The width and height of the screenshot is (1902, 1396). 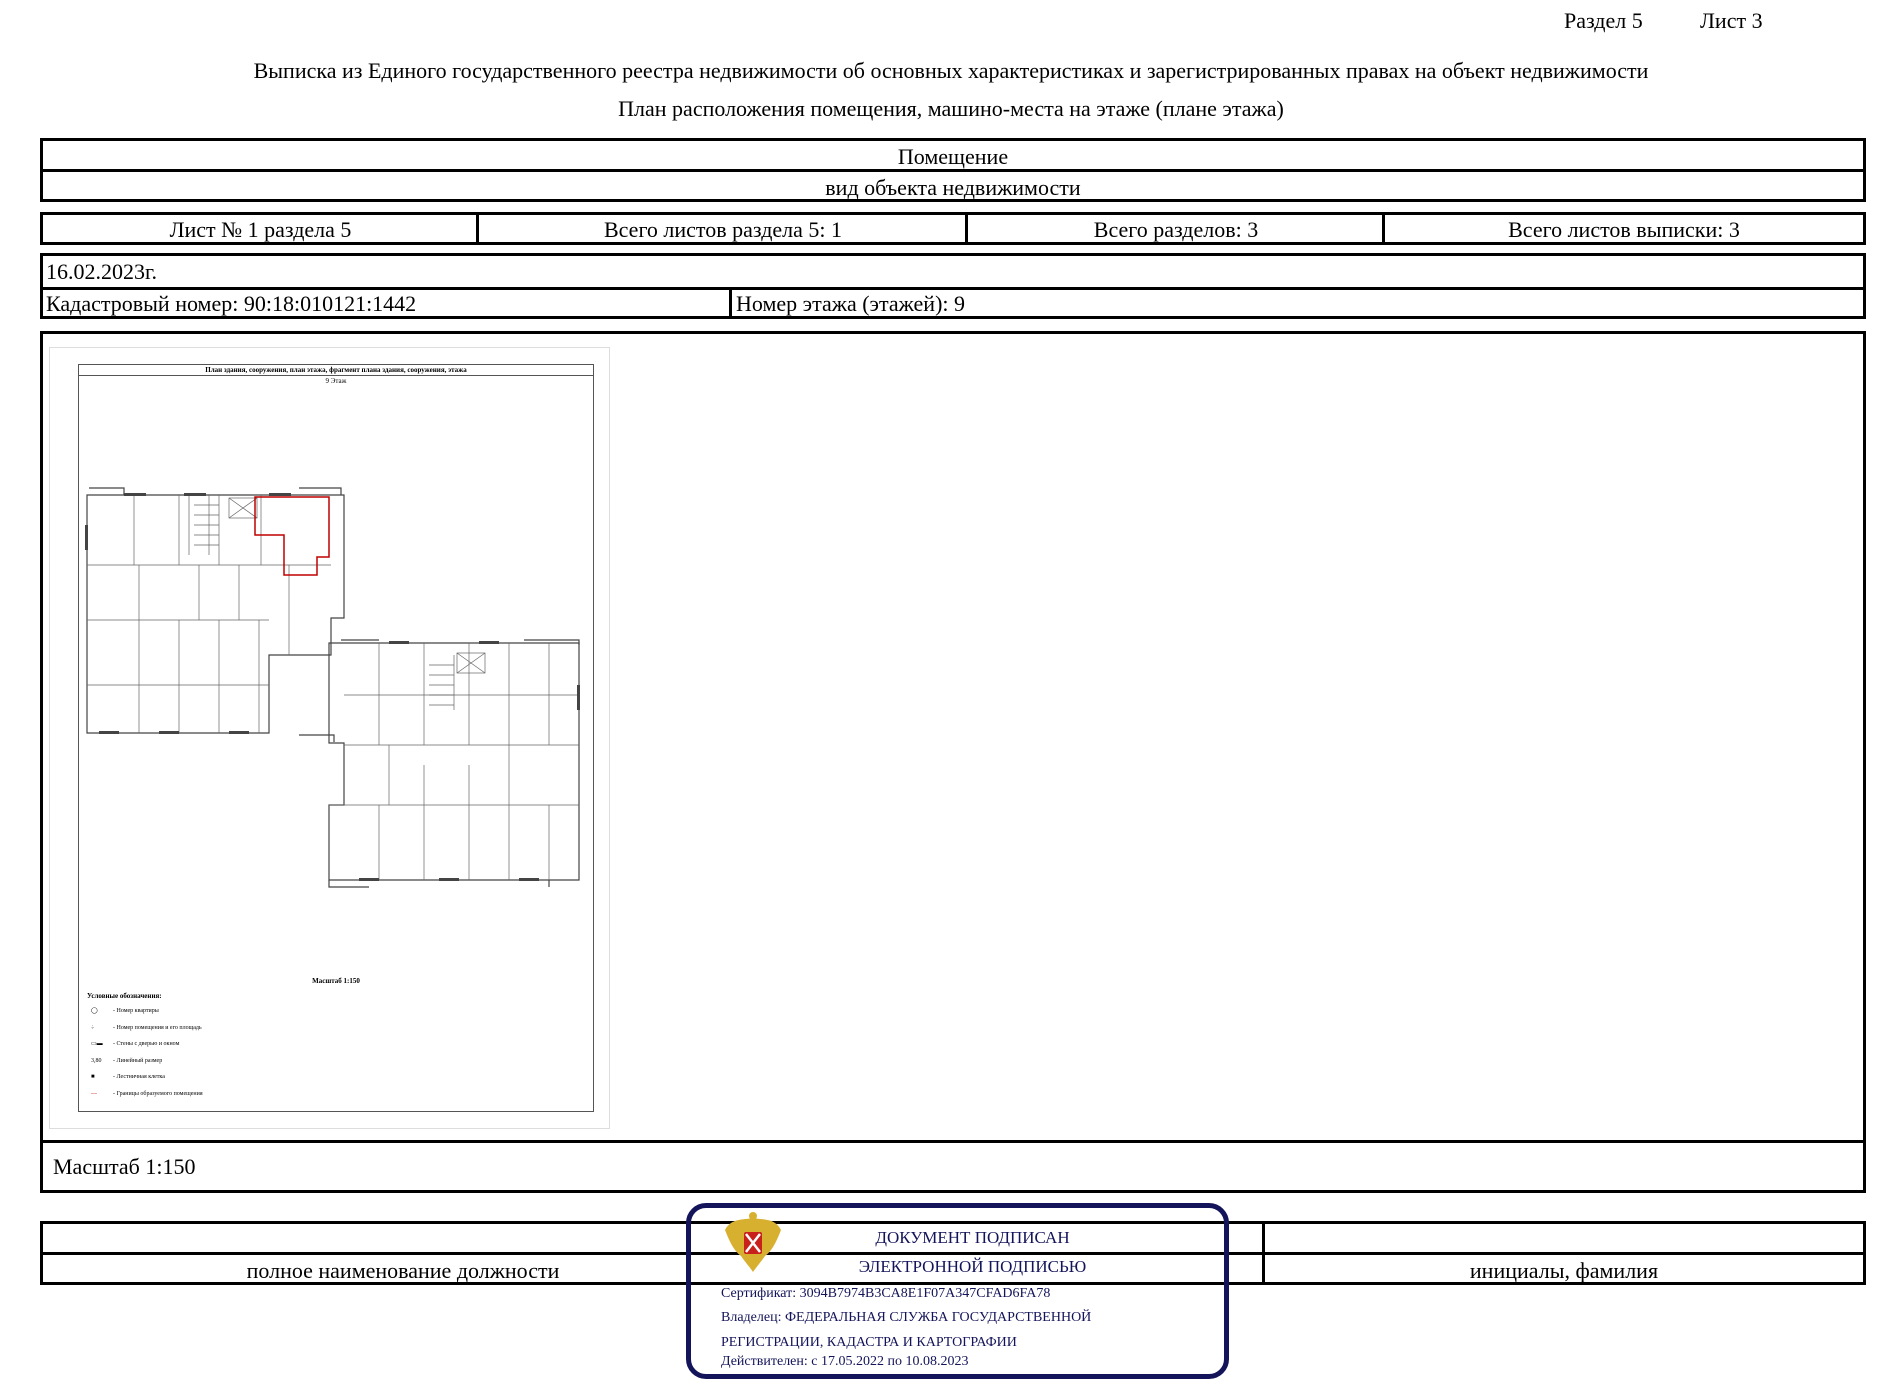 What do you see at coordinates (1176, 229) in the screenshot?
I see `total-sections: Всего разделов: 3` at bounding box center [1176, 229].